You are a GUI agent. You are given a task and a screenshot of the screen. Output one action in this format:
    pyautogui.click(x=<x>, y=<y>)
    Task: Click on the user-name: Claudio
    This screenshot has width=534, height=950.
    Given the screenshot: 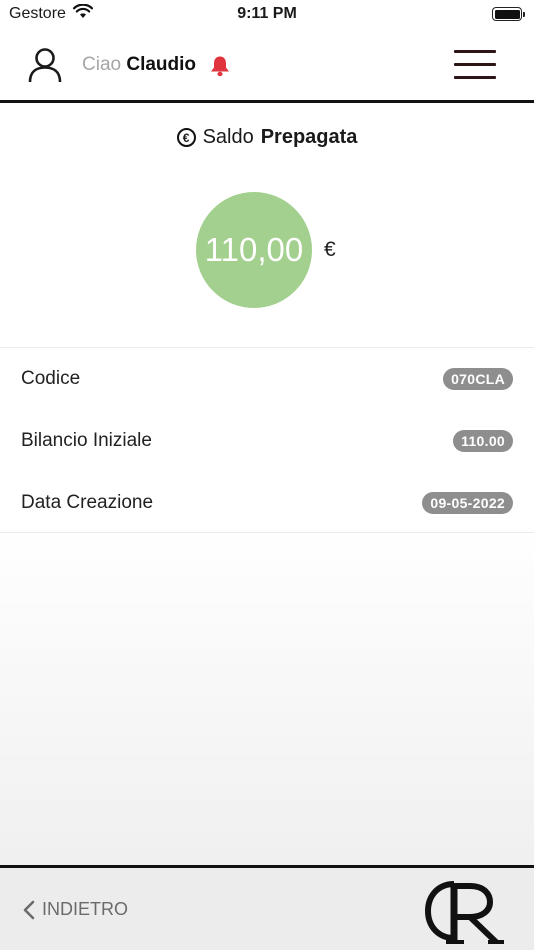 What is the action you would take?
    pyautogui.click(x=161, y=64)
    